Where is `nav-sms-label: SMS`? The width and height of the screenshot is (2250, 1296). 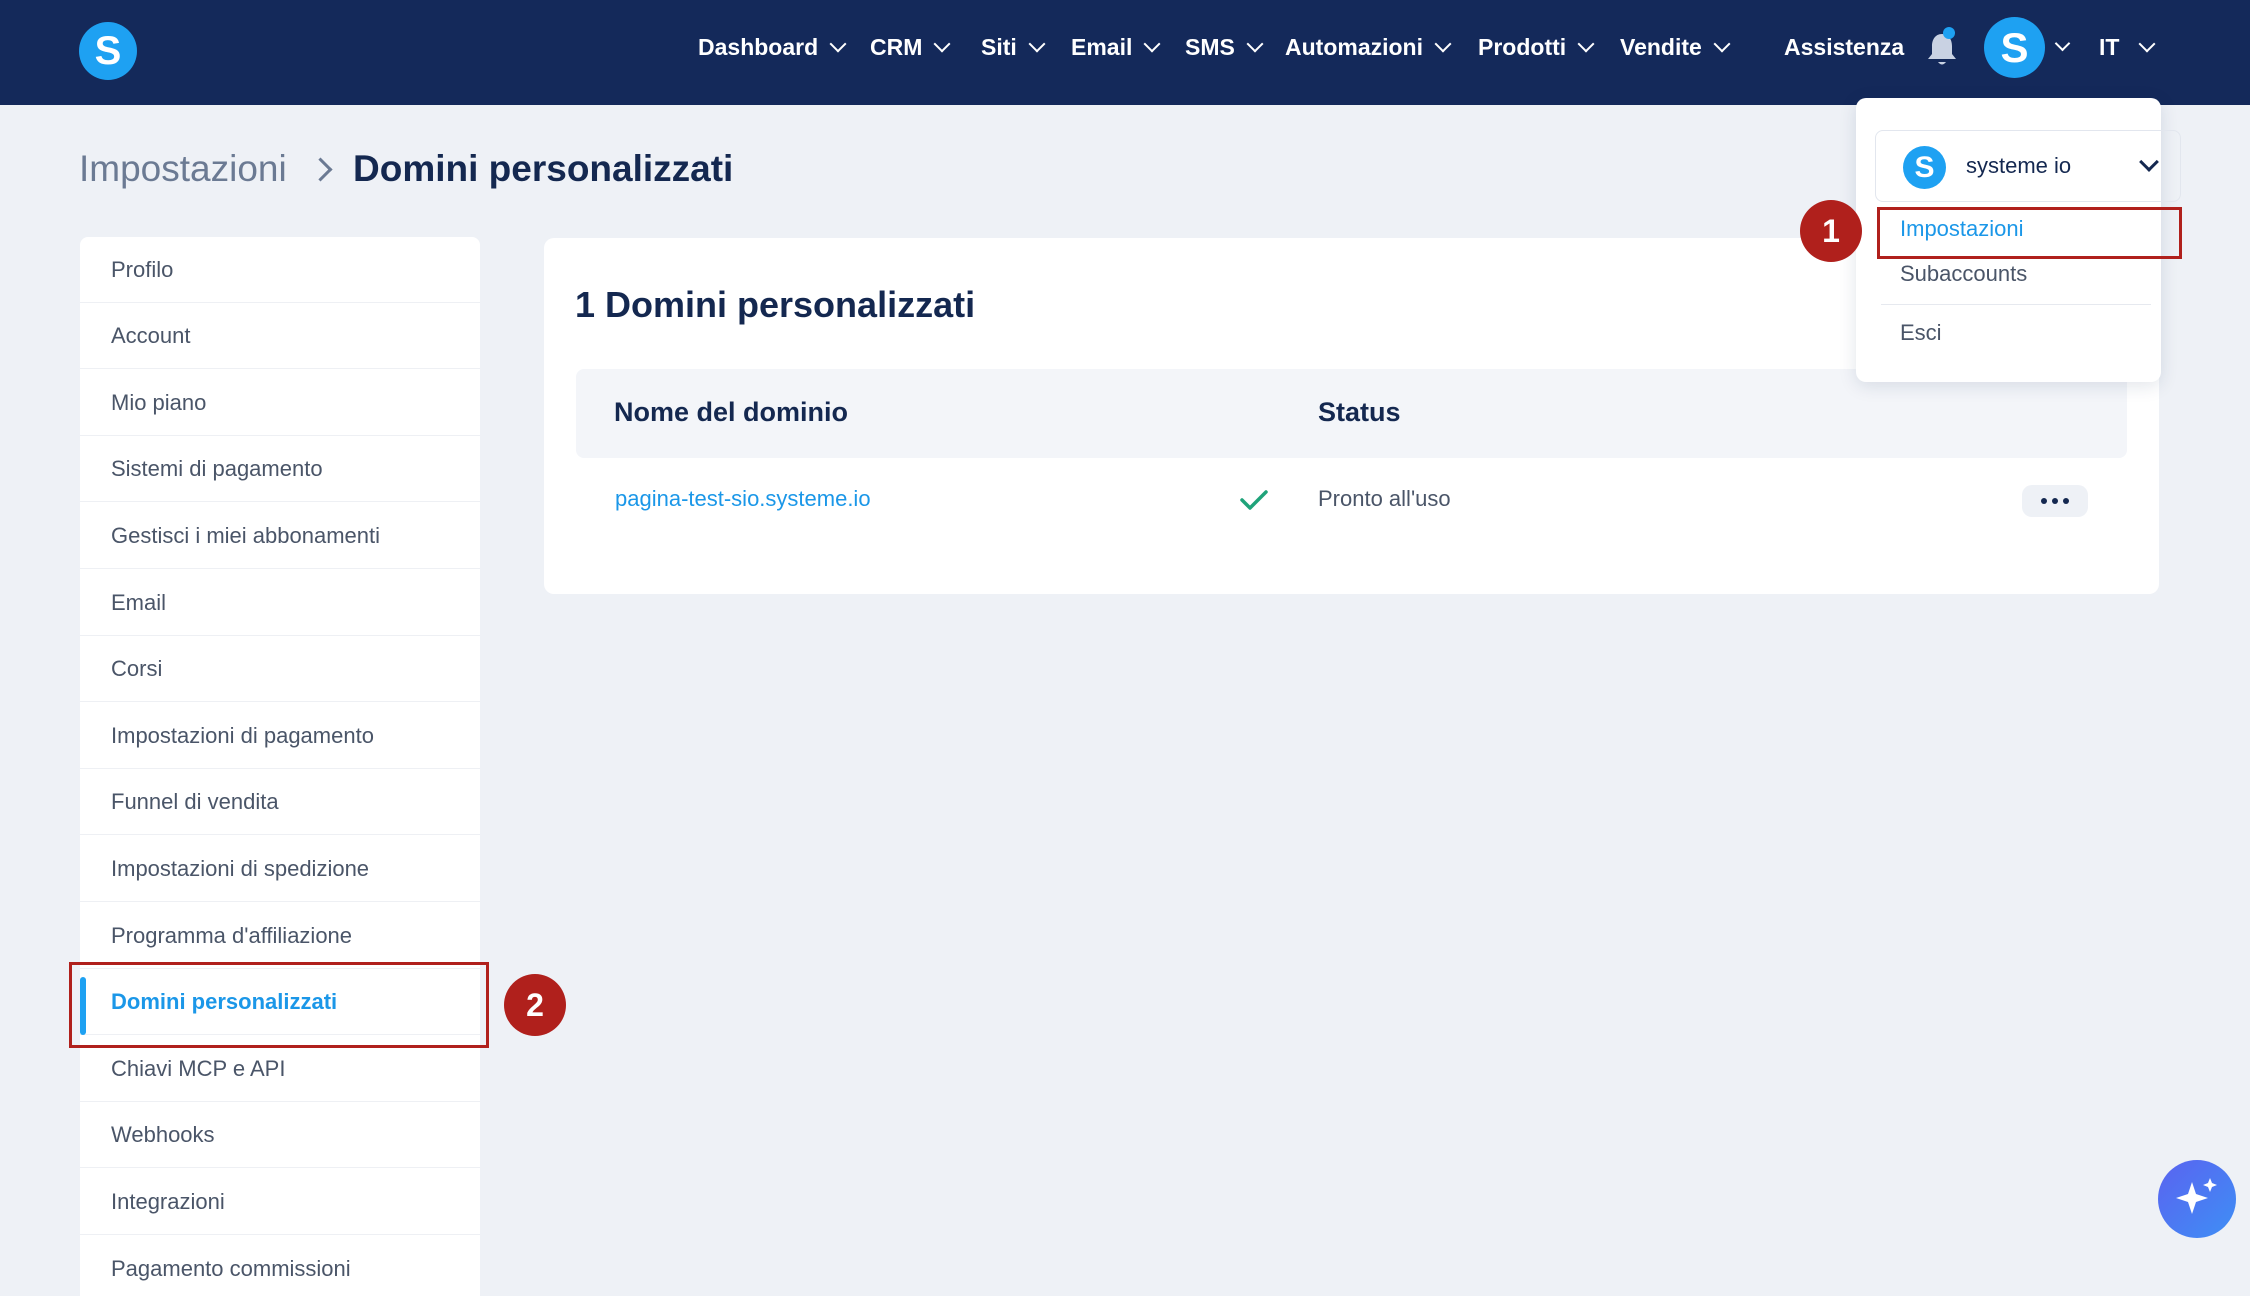
nav-sms-label: SMS is located at coordinates (1210, 46).